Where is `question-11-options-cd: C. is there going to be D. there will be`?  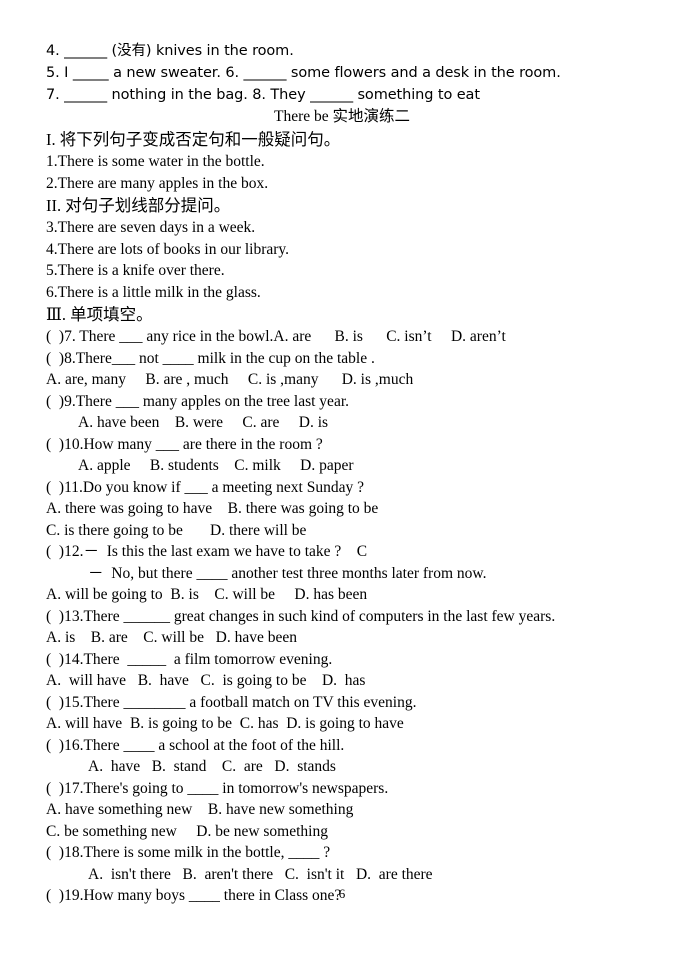
question-11-options-cd: C. is there going to be D. there will be is located at coordinates (176, 530).